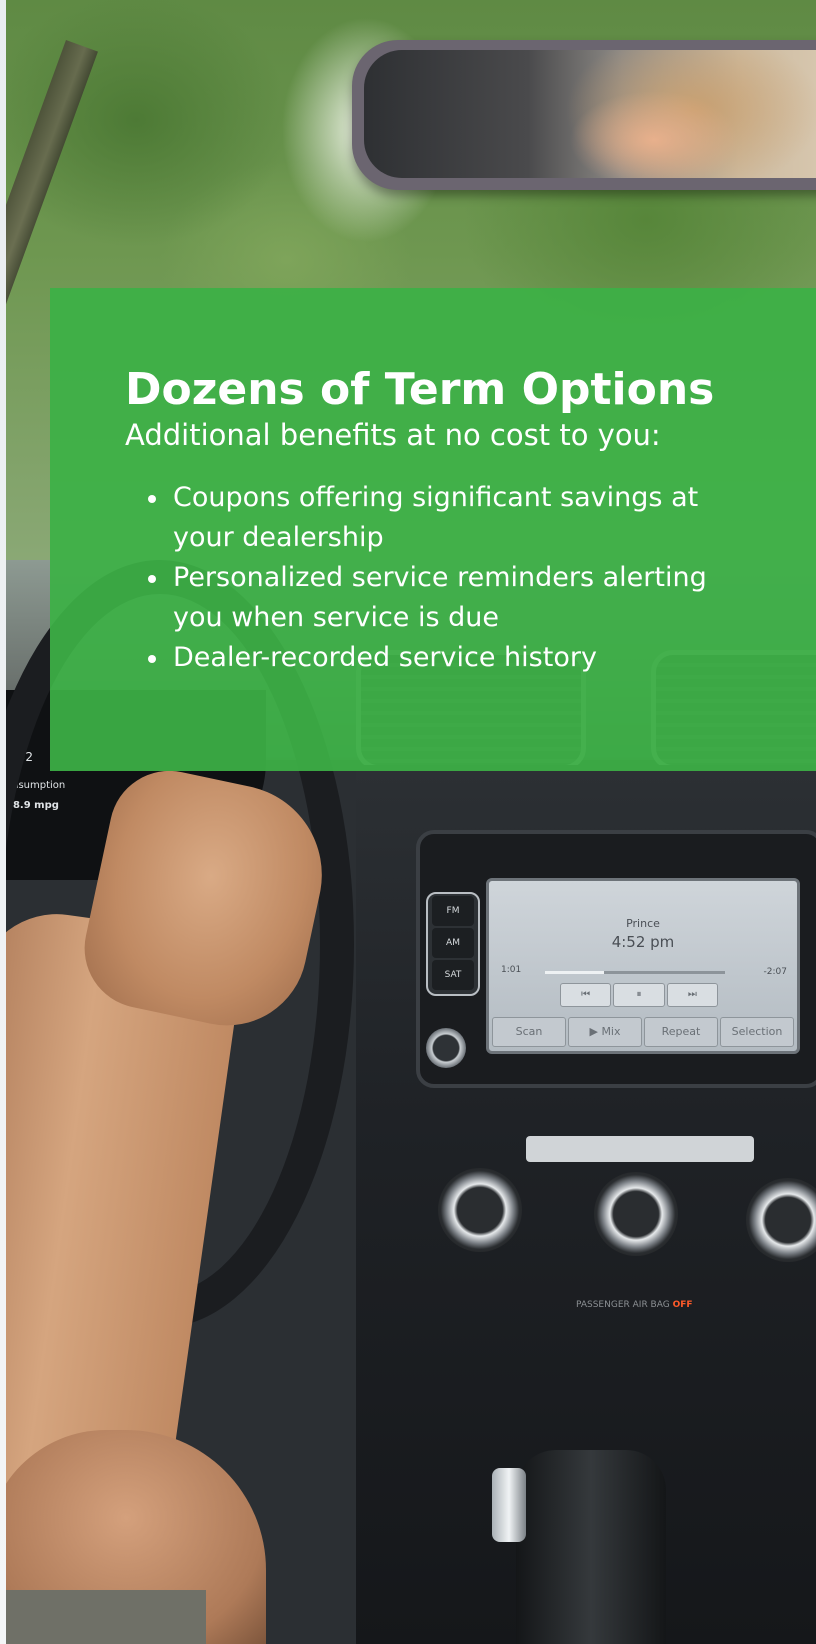 The height and width of the screenshot is (1644, 816). I want to click on radio-sat-button: SAT, so click(453, 975).